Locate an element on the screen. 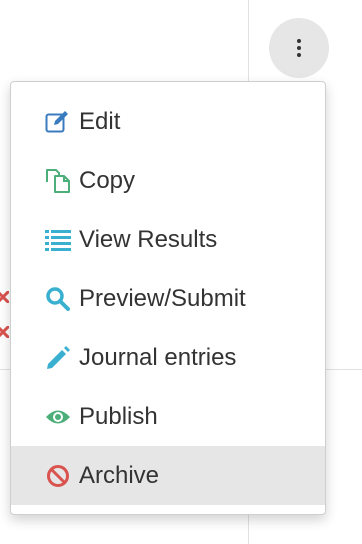  search-icon is located at coordinates (58, 299).